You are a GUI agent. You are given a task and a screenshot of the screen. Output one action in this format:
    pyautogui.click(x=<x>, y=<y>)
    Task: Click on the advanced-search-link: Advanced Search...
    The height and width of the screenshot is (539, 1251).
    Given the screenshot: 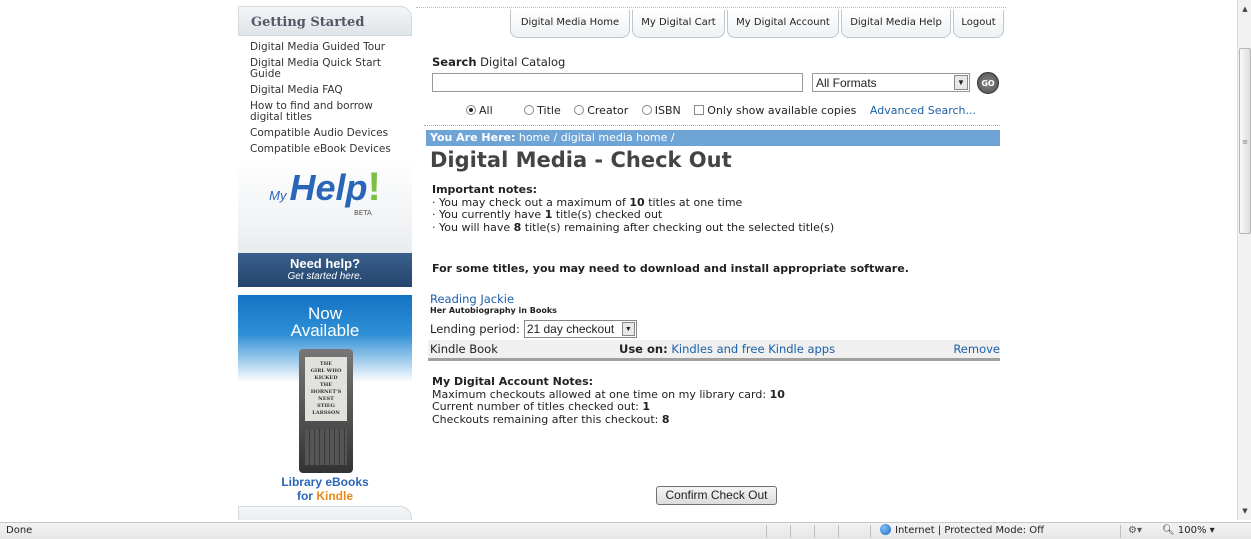 What is the action you would take?
    pyautogui.click(x=923, y=110)
    